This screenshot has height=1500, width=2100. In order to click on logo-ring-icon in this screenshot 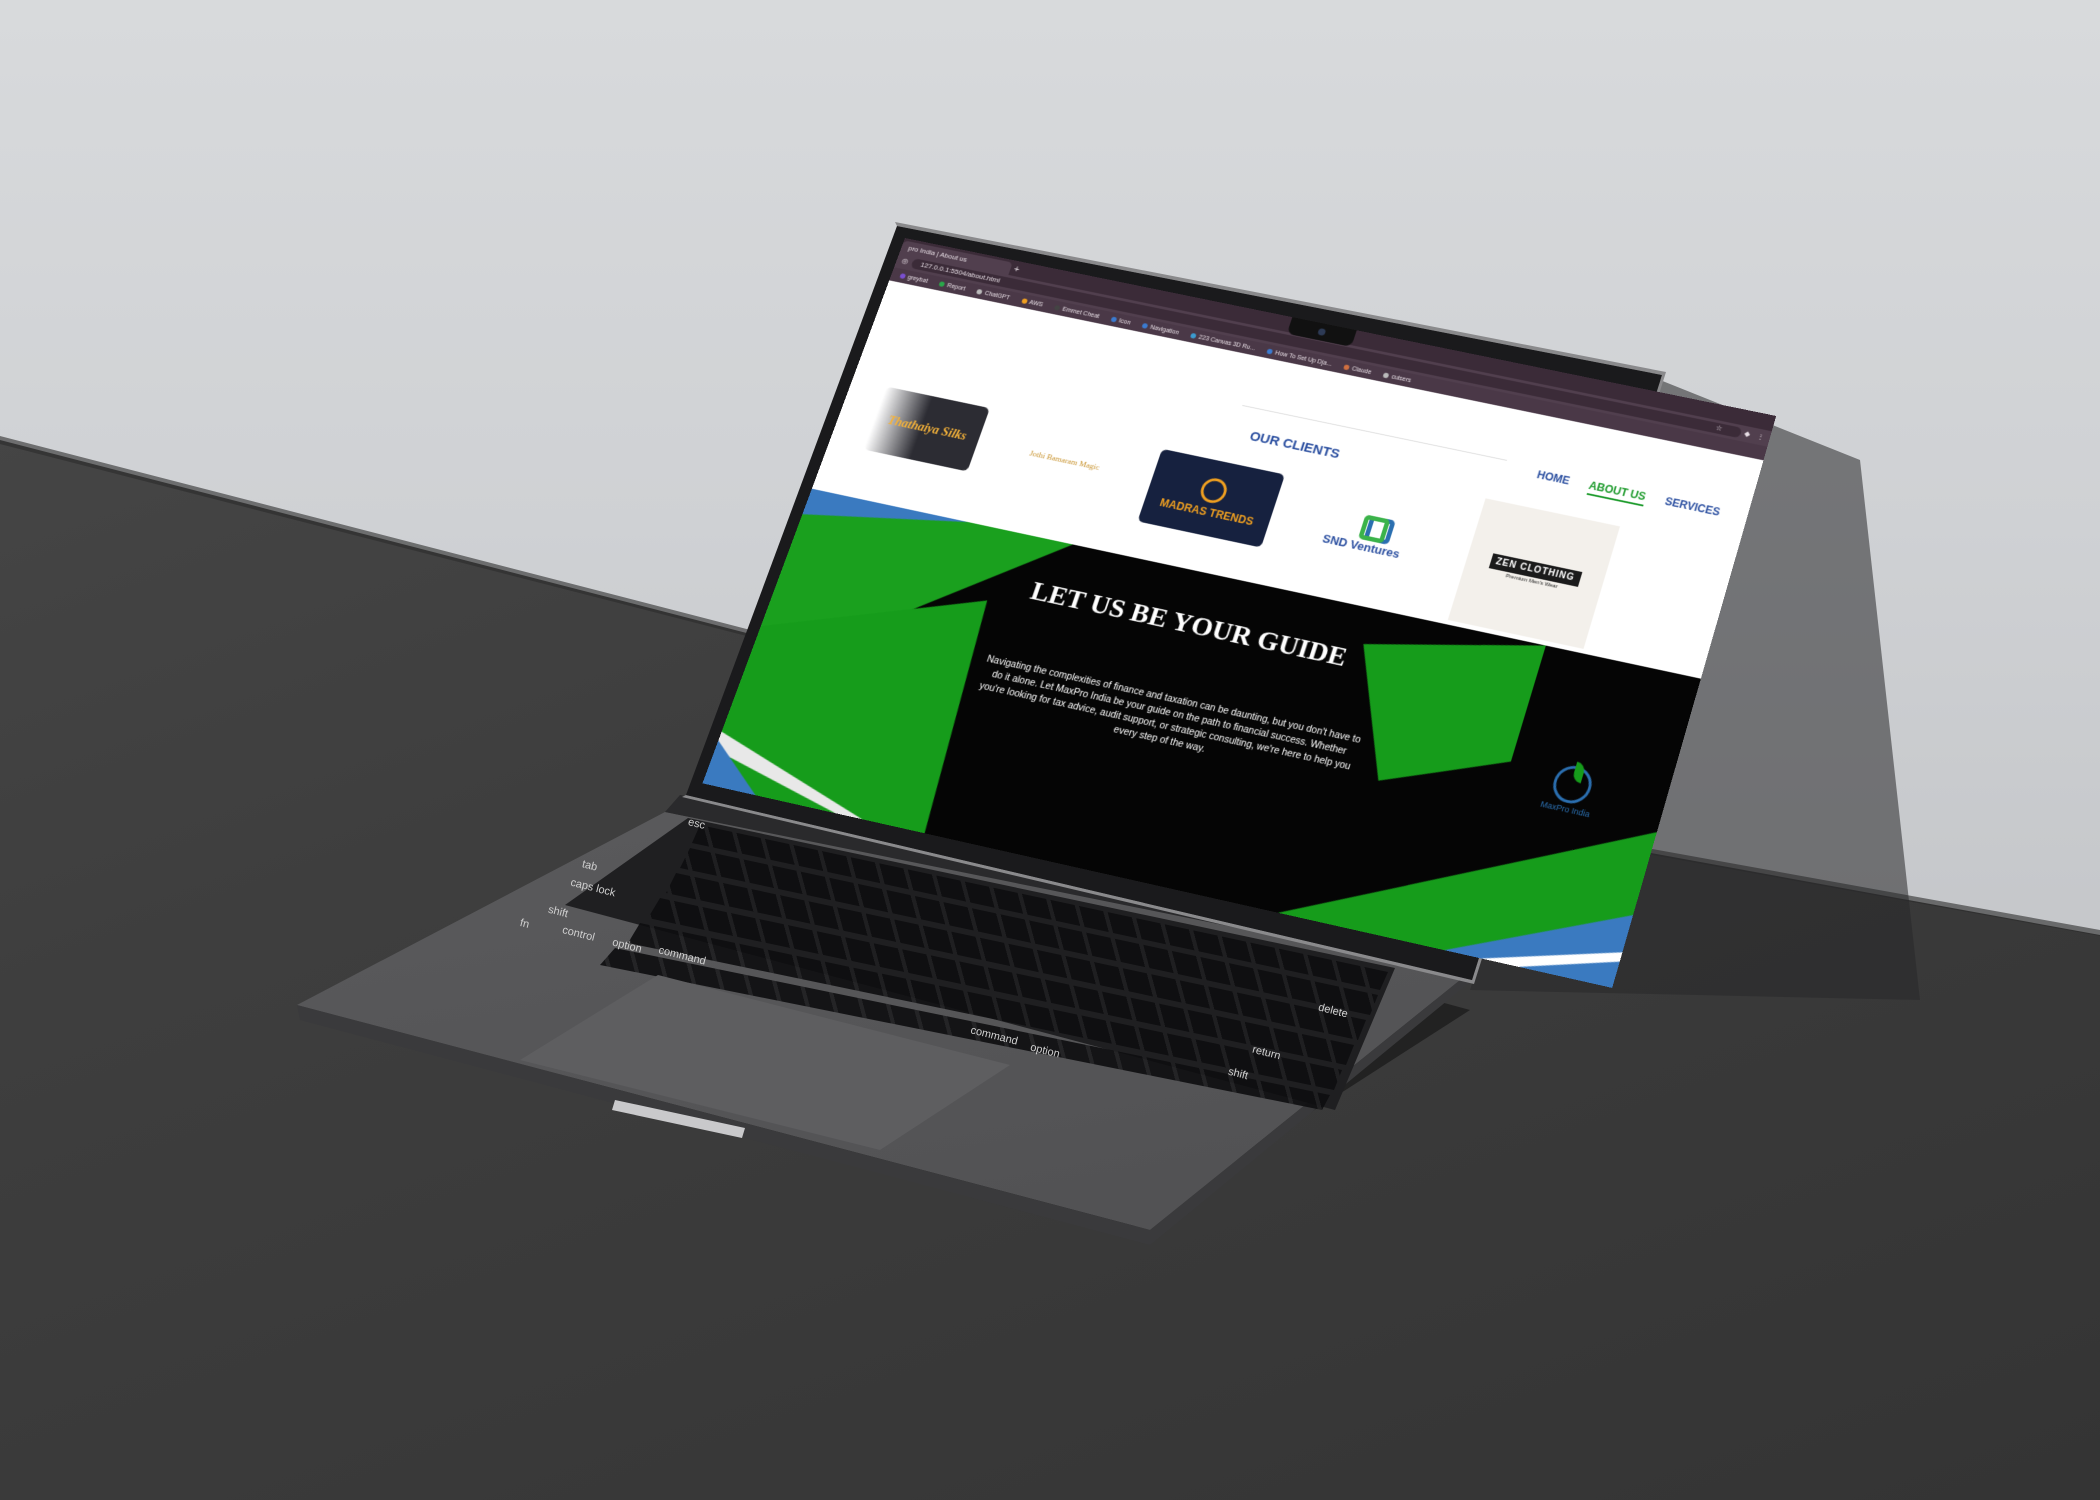, I will do `click(1572, 784)`.